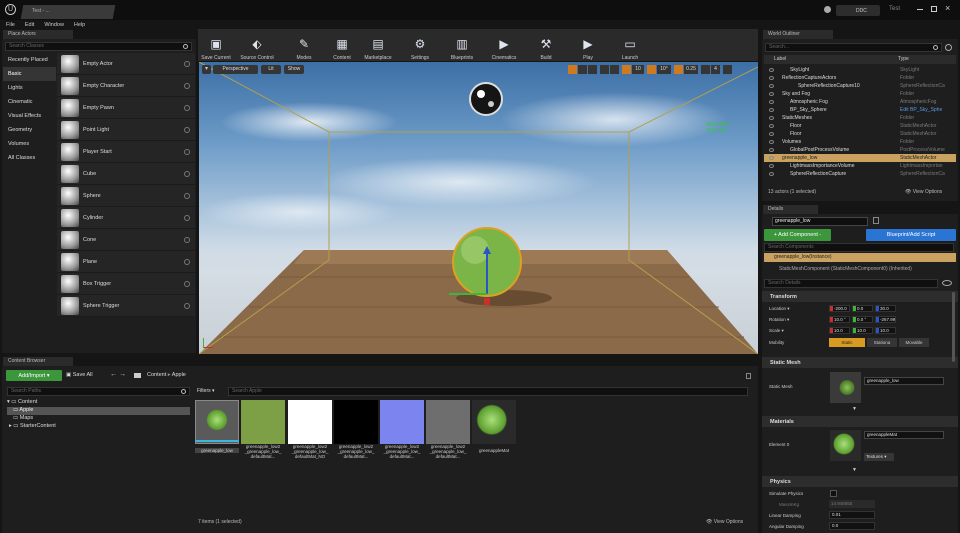 The width and height of the screenshot is (960, 533). I want to click on outliner-row: Floor StaticMeshActor, so click(860, 126).